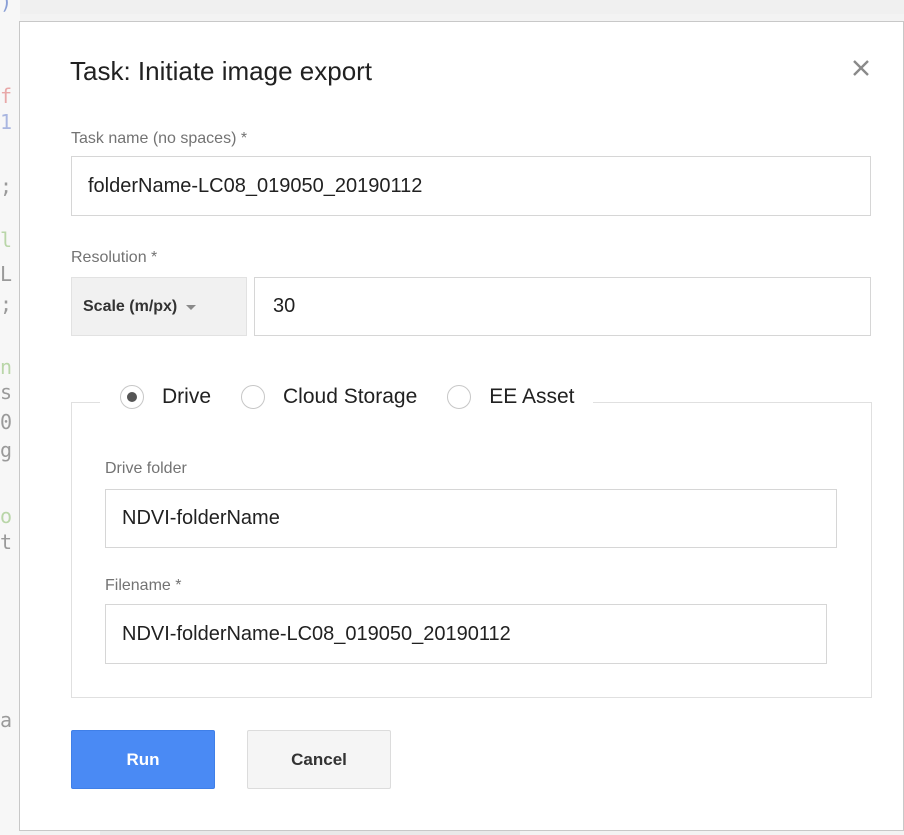 The width and height of the screenshot is (904, 835). Describe the element at coordinates (114, 257) in the screenshot. I see `resolution-label: Resolution *` at that location.